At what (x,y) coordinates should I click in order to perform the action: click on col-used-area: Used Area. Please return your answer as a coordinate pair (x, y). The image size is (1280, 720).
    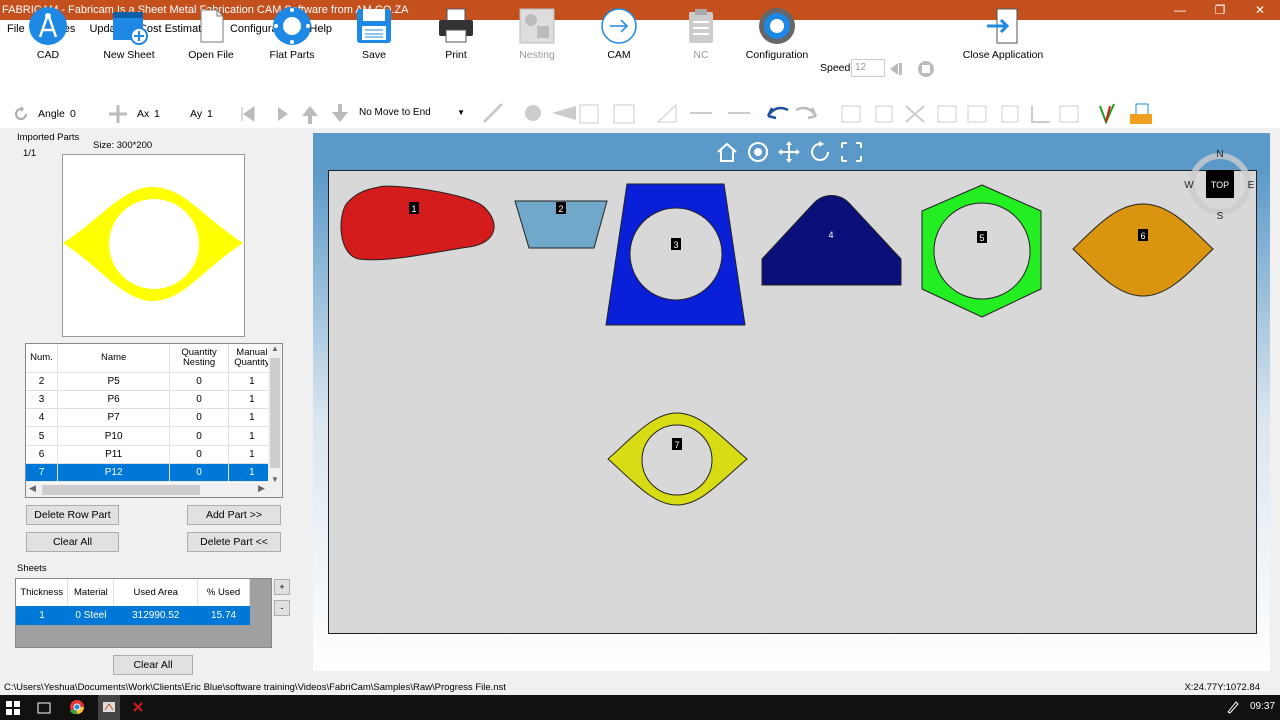
    Looking at the image, I should click on (156, 592).